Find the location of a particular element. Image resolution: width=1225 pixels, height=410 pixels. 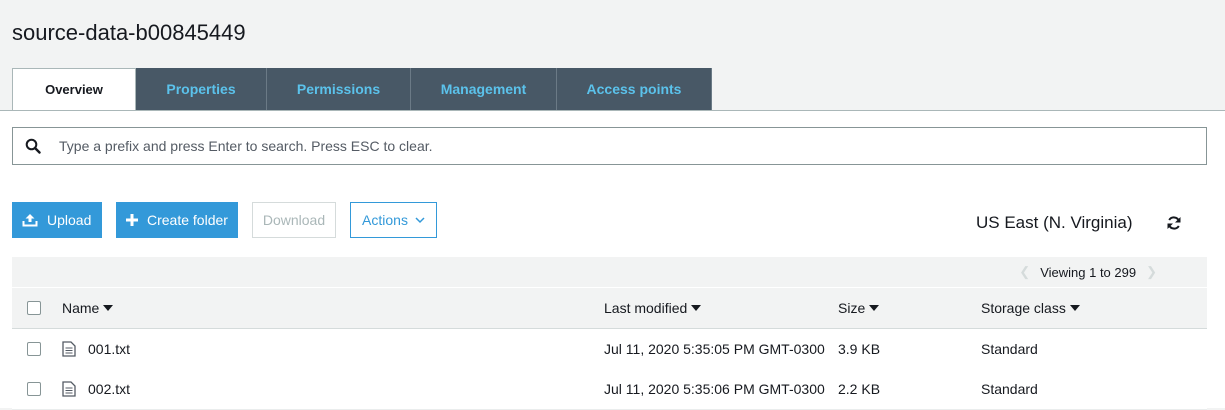

tab-properties: Properties is located at coordinates (201, 89).